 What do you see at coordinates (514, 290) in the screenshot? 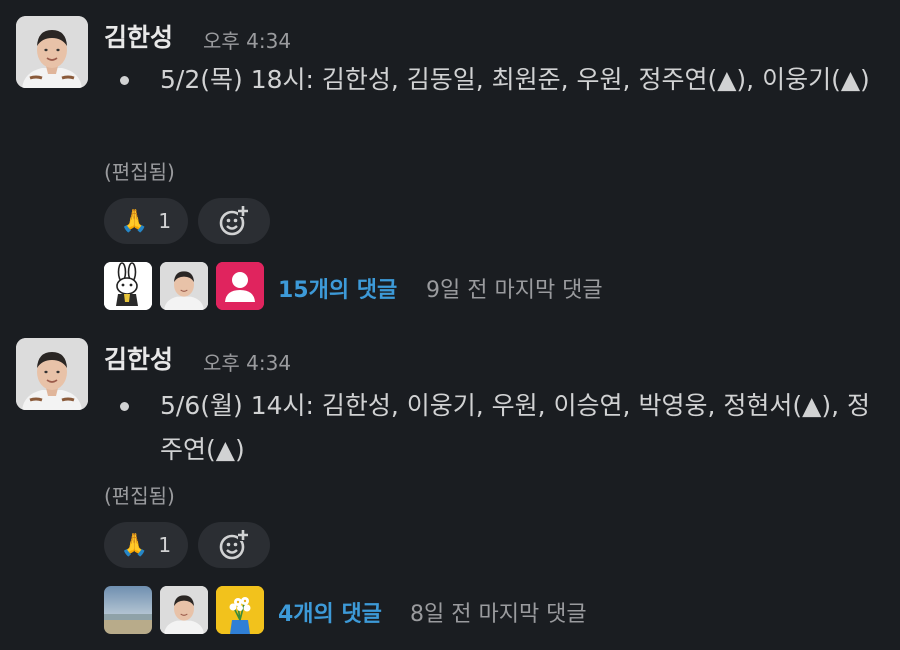
I see `last-reply-time: 9일 전 마지막 댓글` at bounding box center [514, 290].